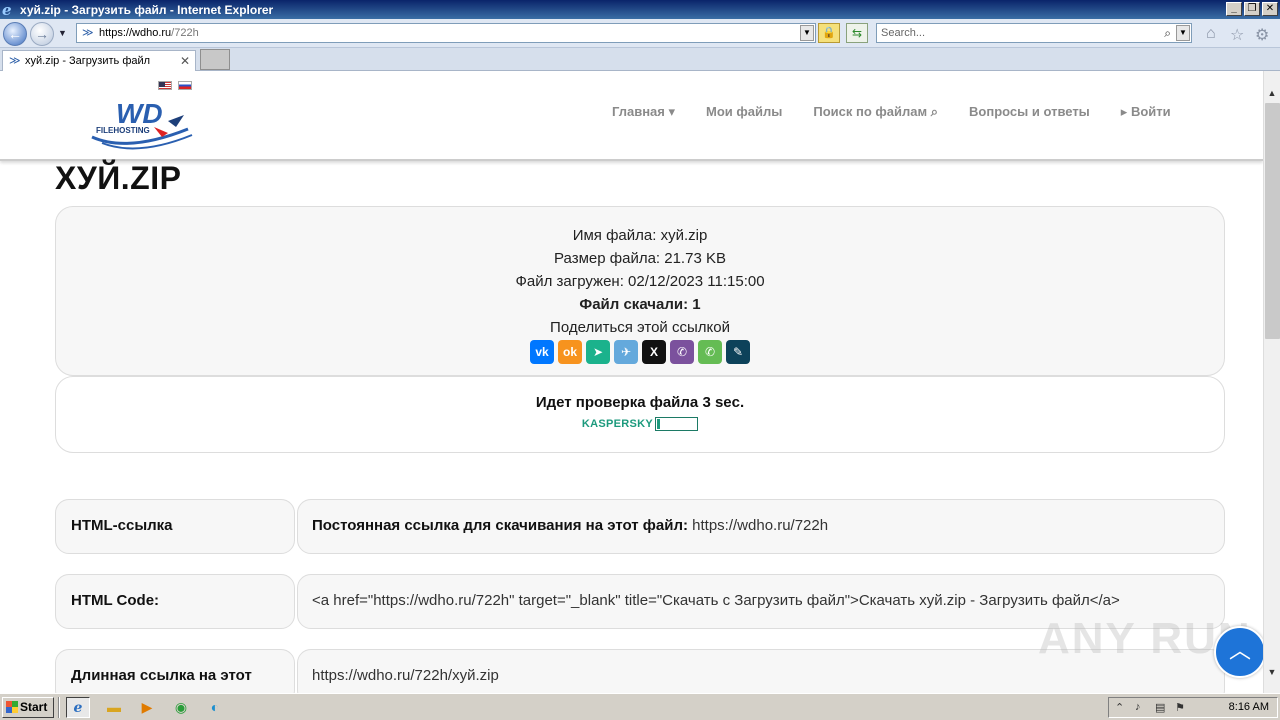 This screenshot has width=1280, height=720. I want to click on file-size: Размер файла: 21.73 KB, so click(640, 258).